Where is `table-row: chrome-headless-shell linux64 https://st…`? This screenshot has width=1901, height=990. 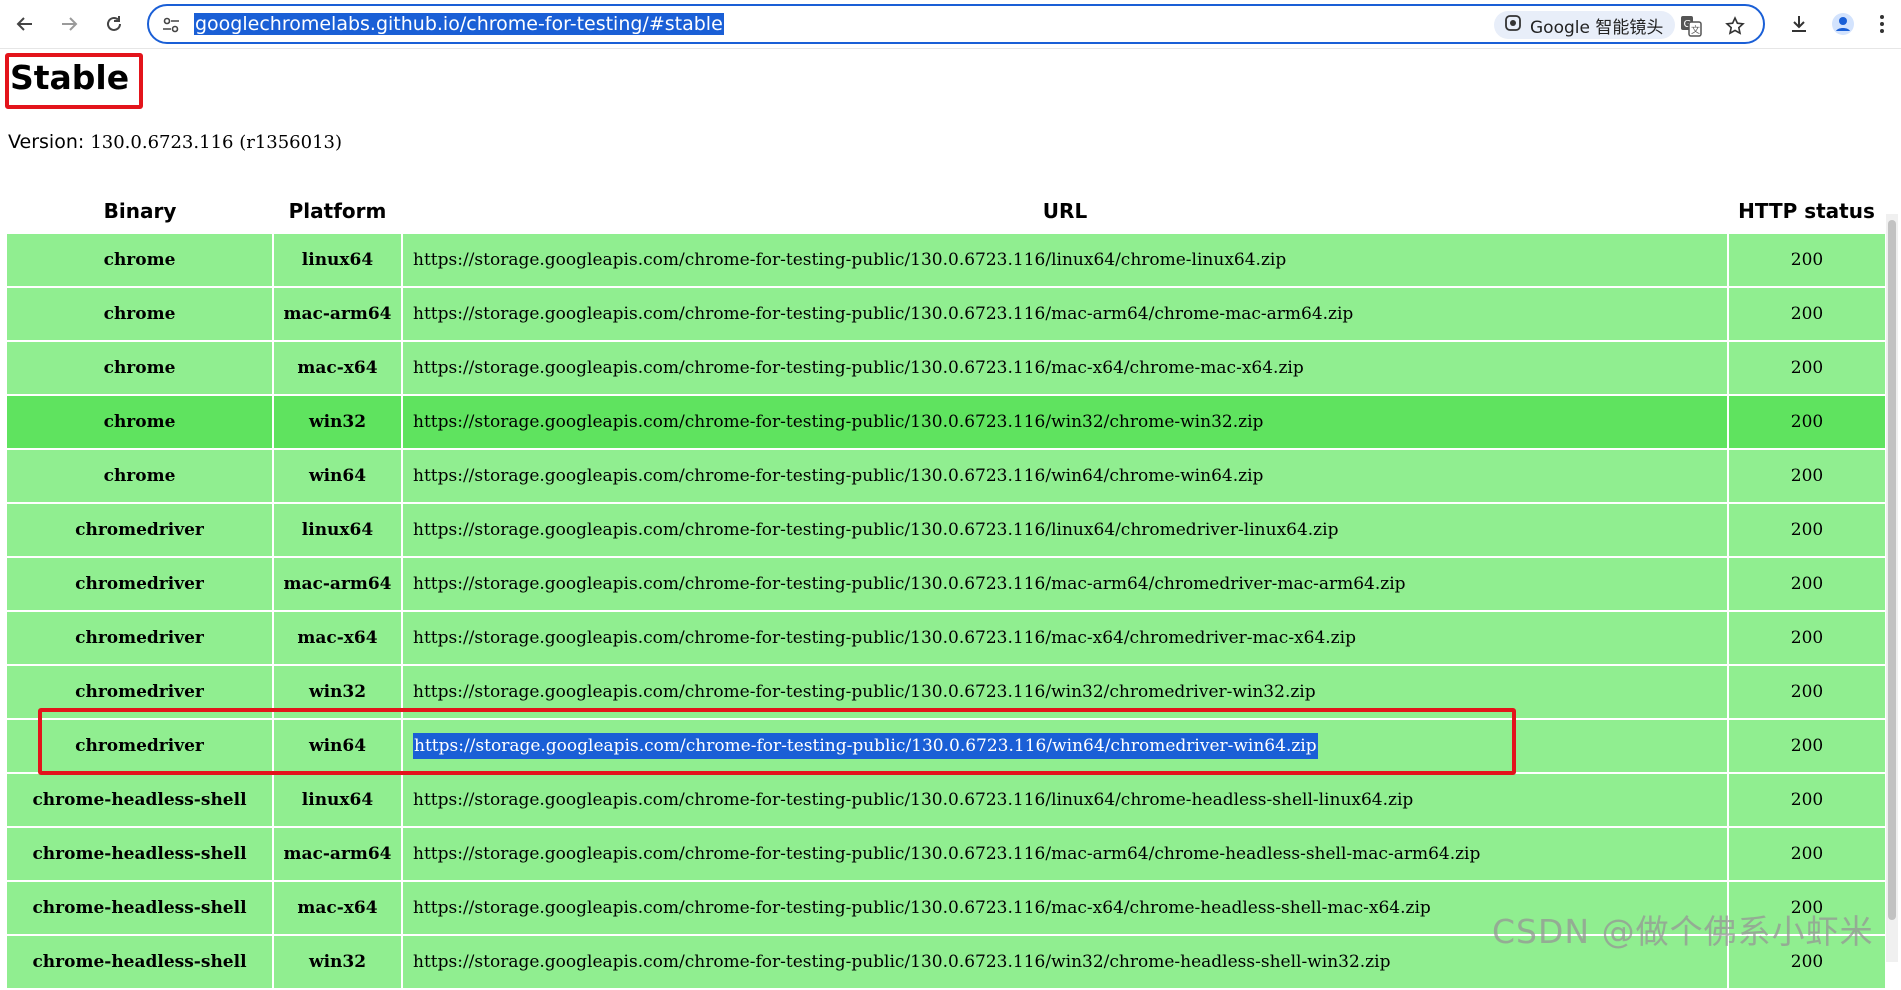
table-row: chrome-headless-shell linux64 https://st… is located at coordinates (946, 800).